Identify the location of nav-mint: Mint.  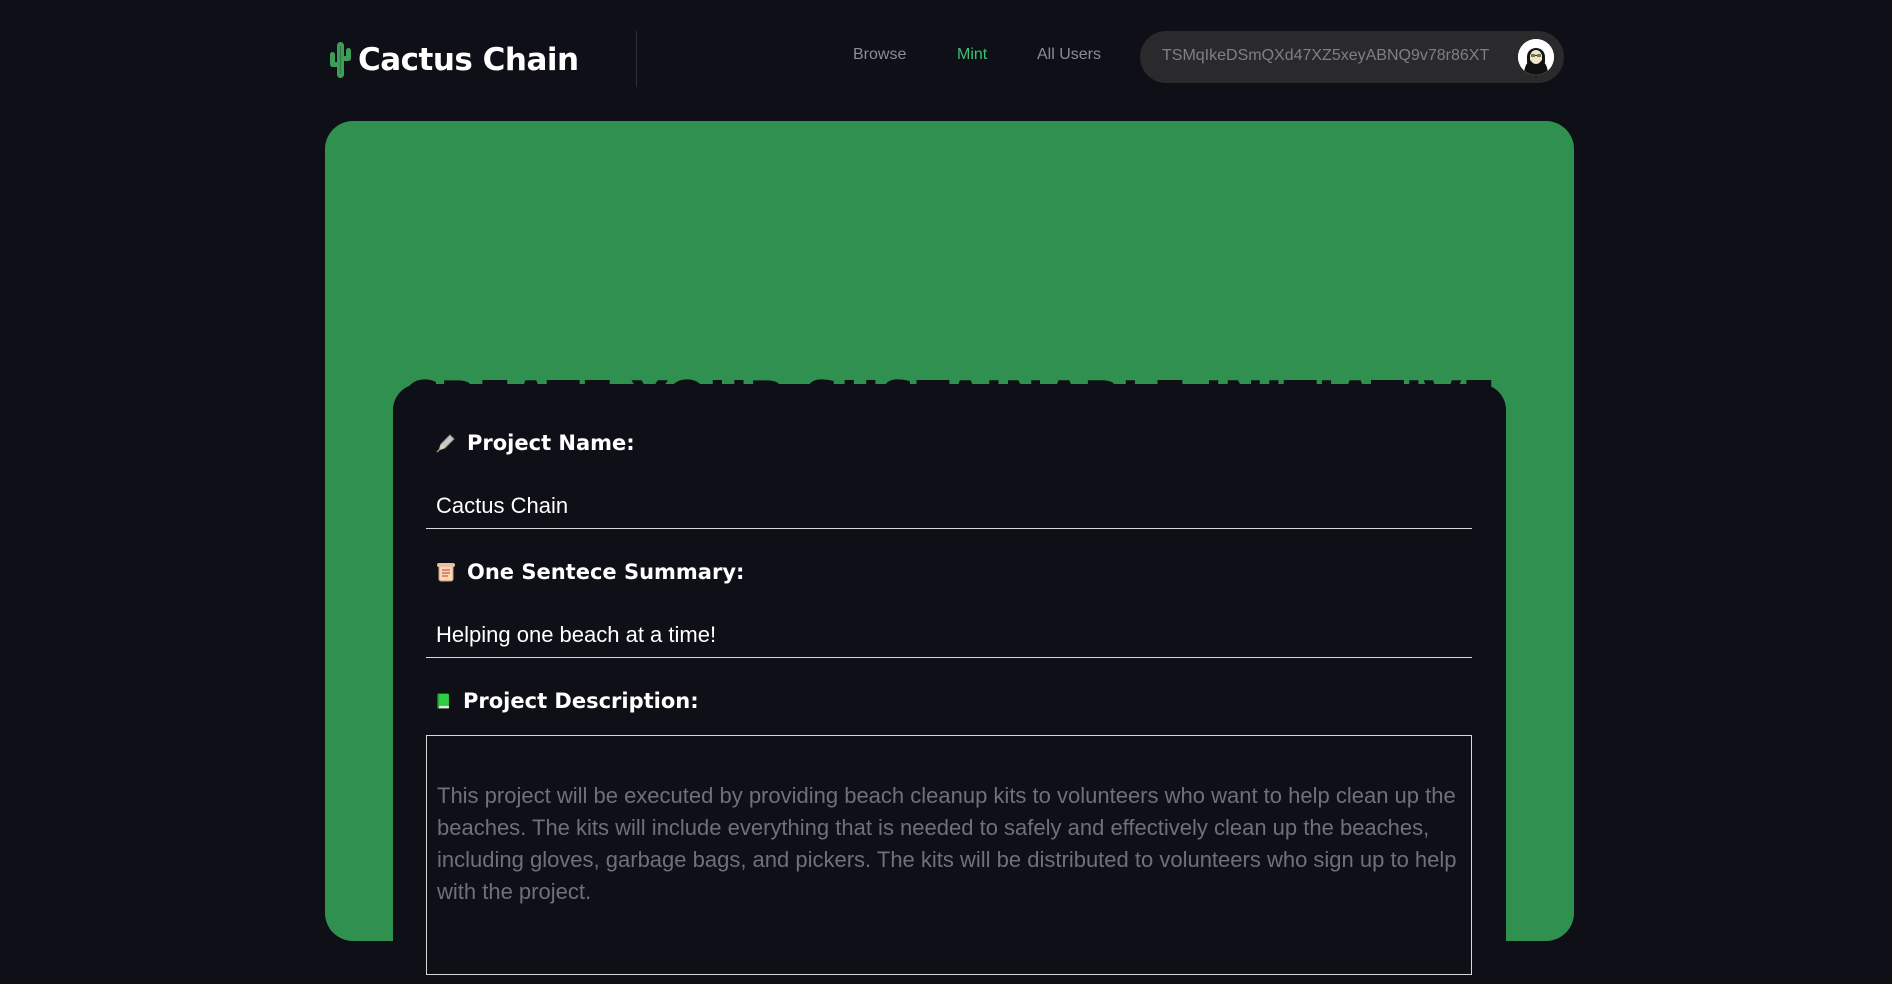
(972, 57).